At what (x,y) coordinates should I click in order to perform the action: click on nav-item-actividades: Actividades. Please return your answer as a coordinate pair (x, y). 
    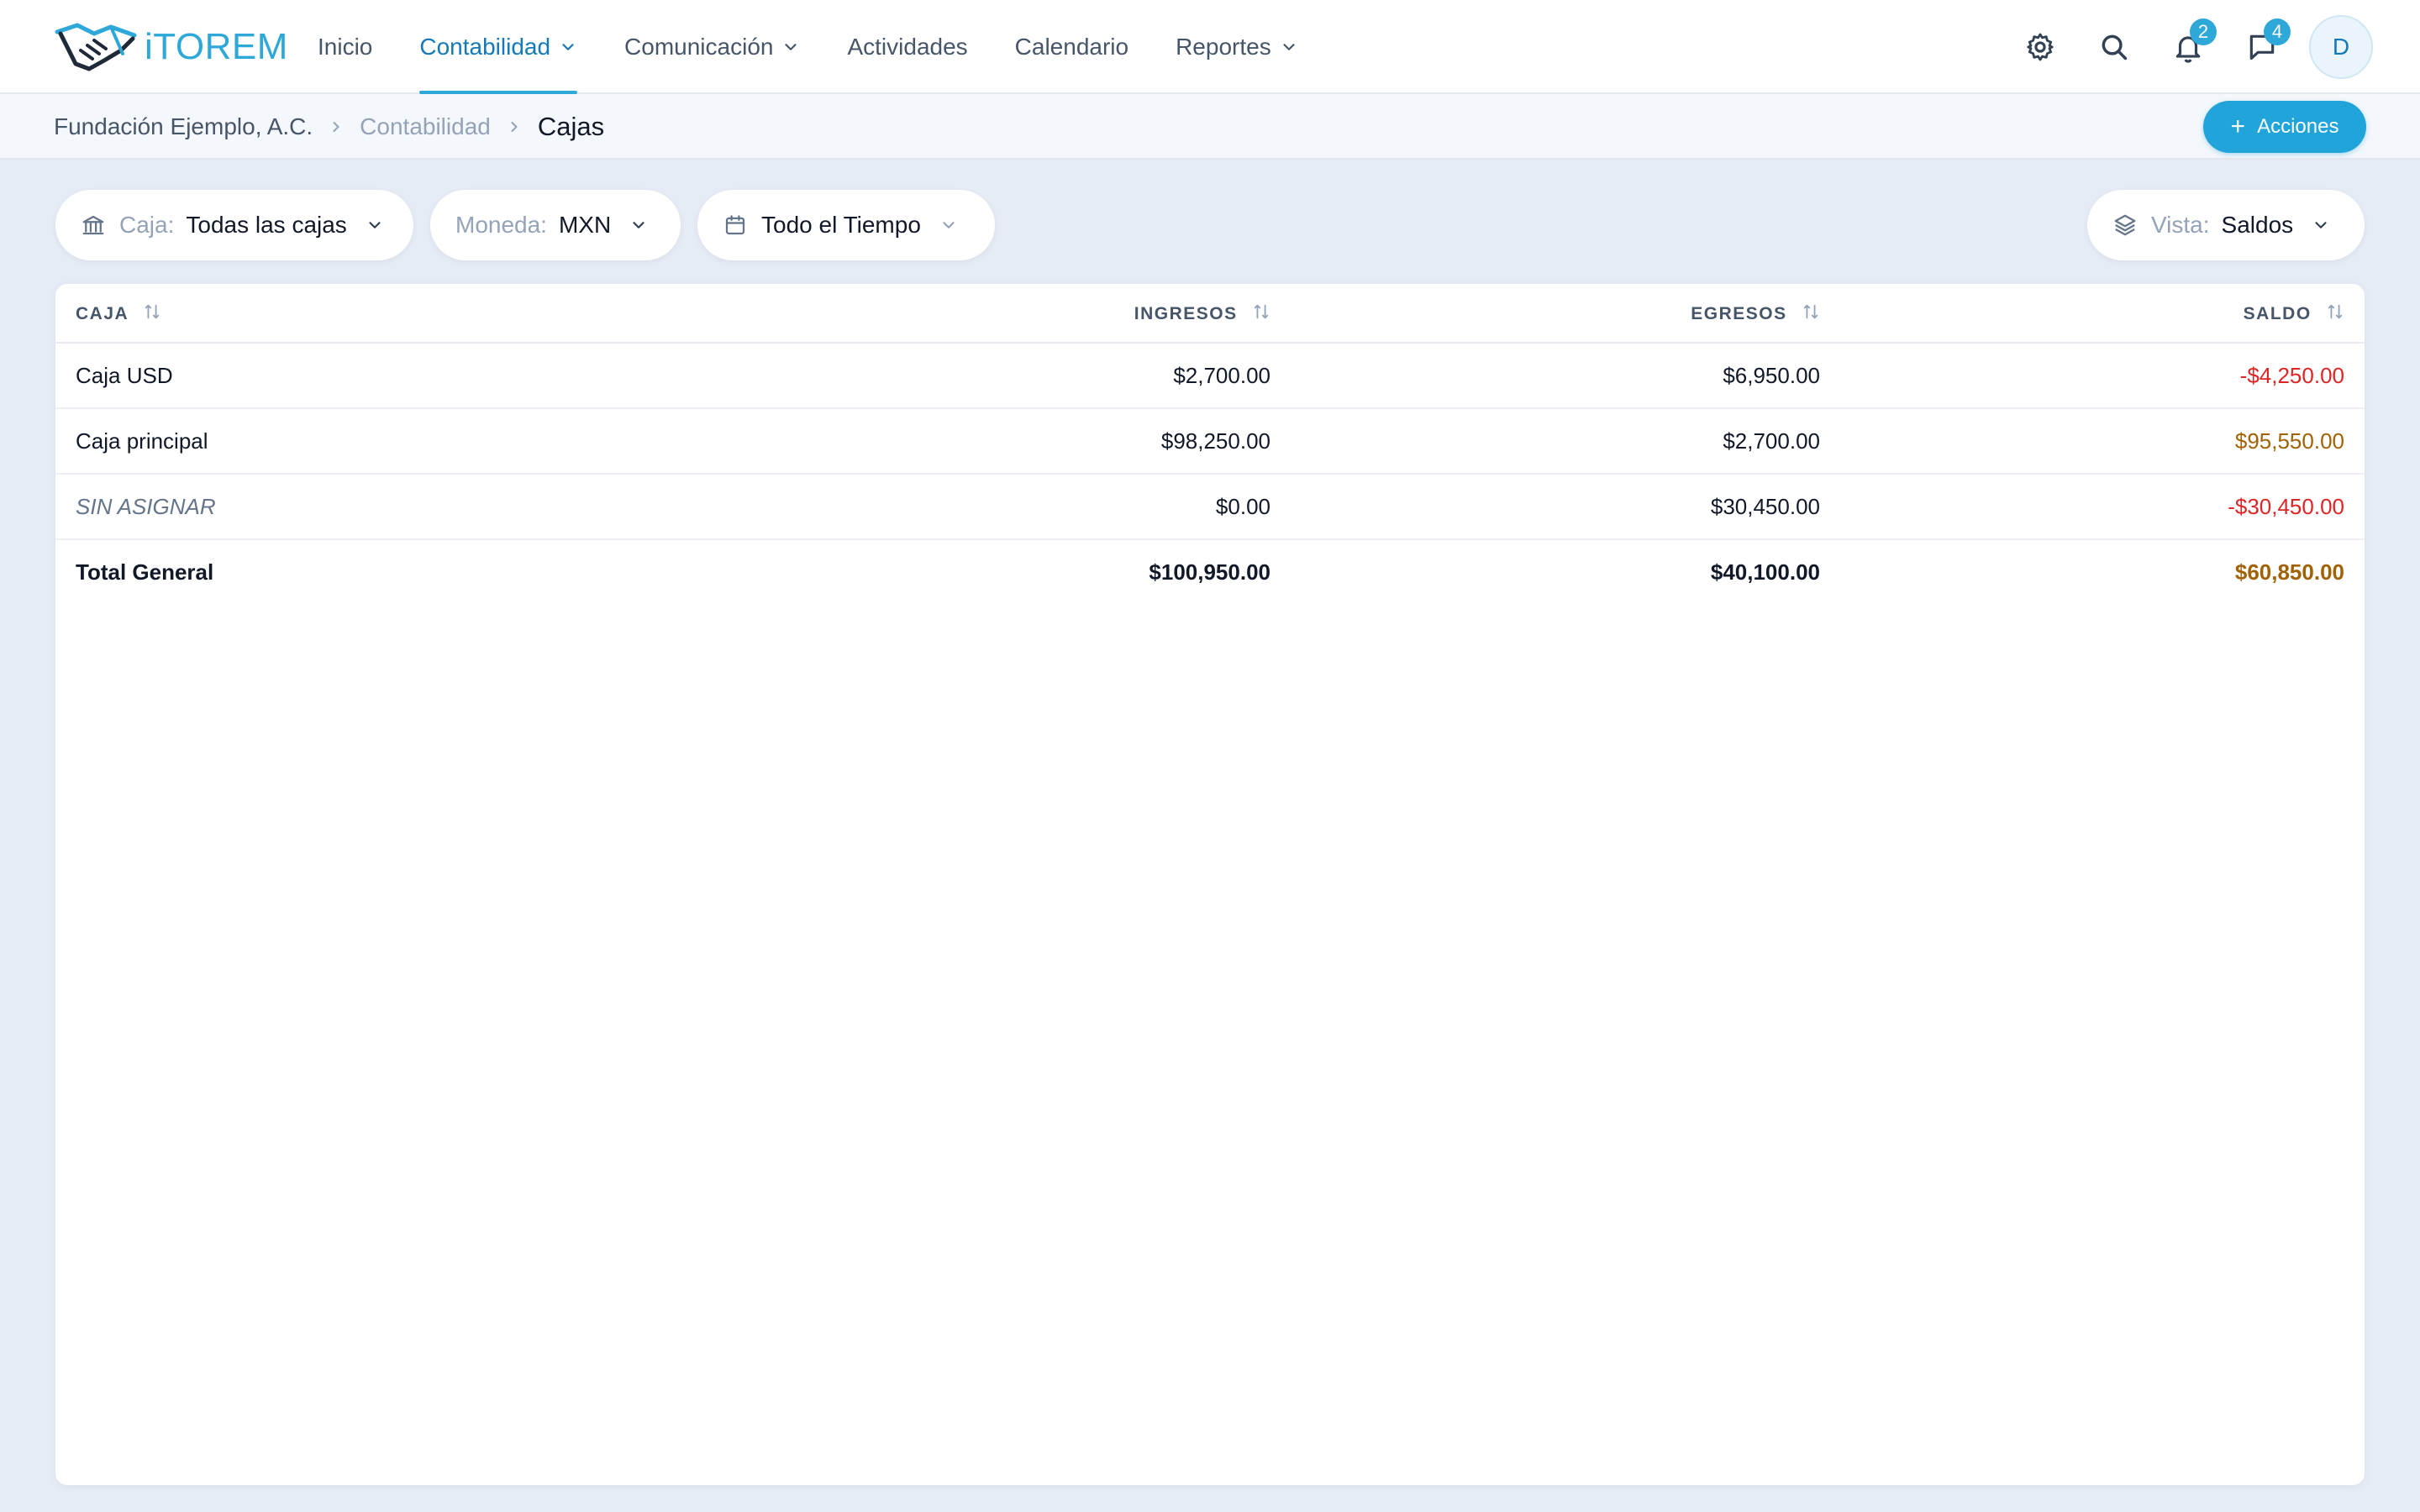
    Looking at the image, I should click on (907, 47).